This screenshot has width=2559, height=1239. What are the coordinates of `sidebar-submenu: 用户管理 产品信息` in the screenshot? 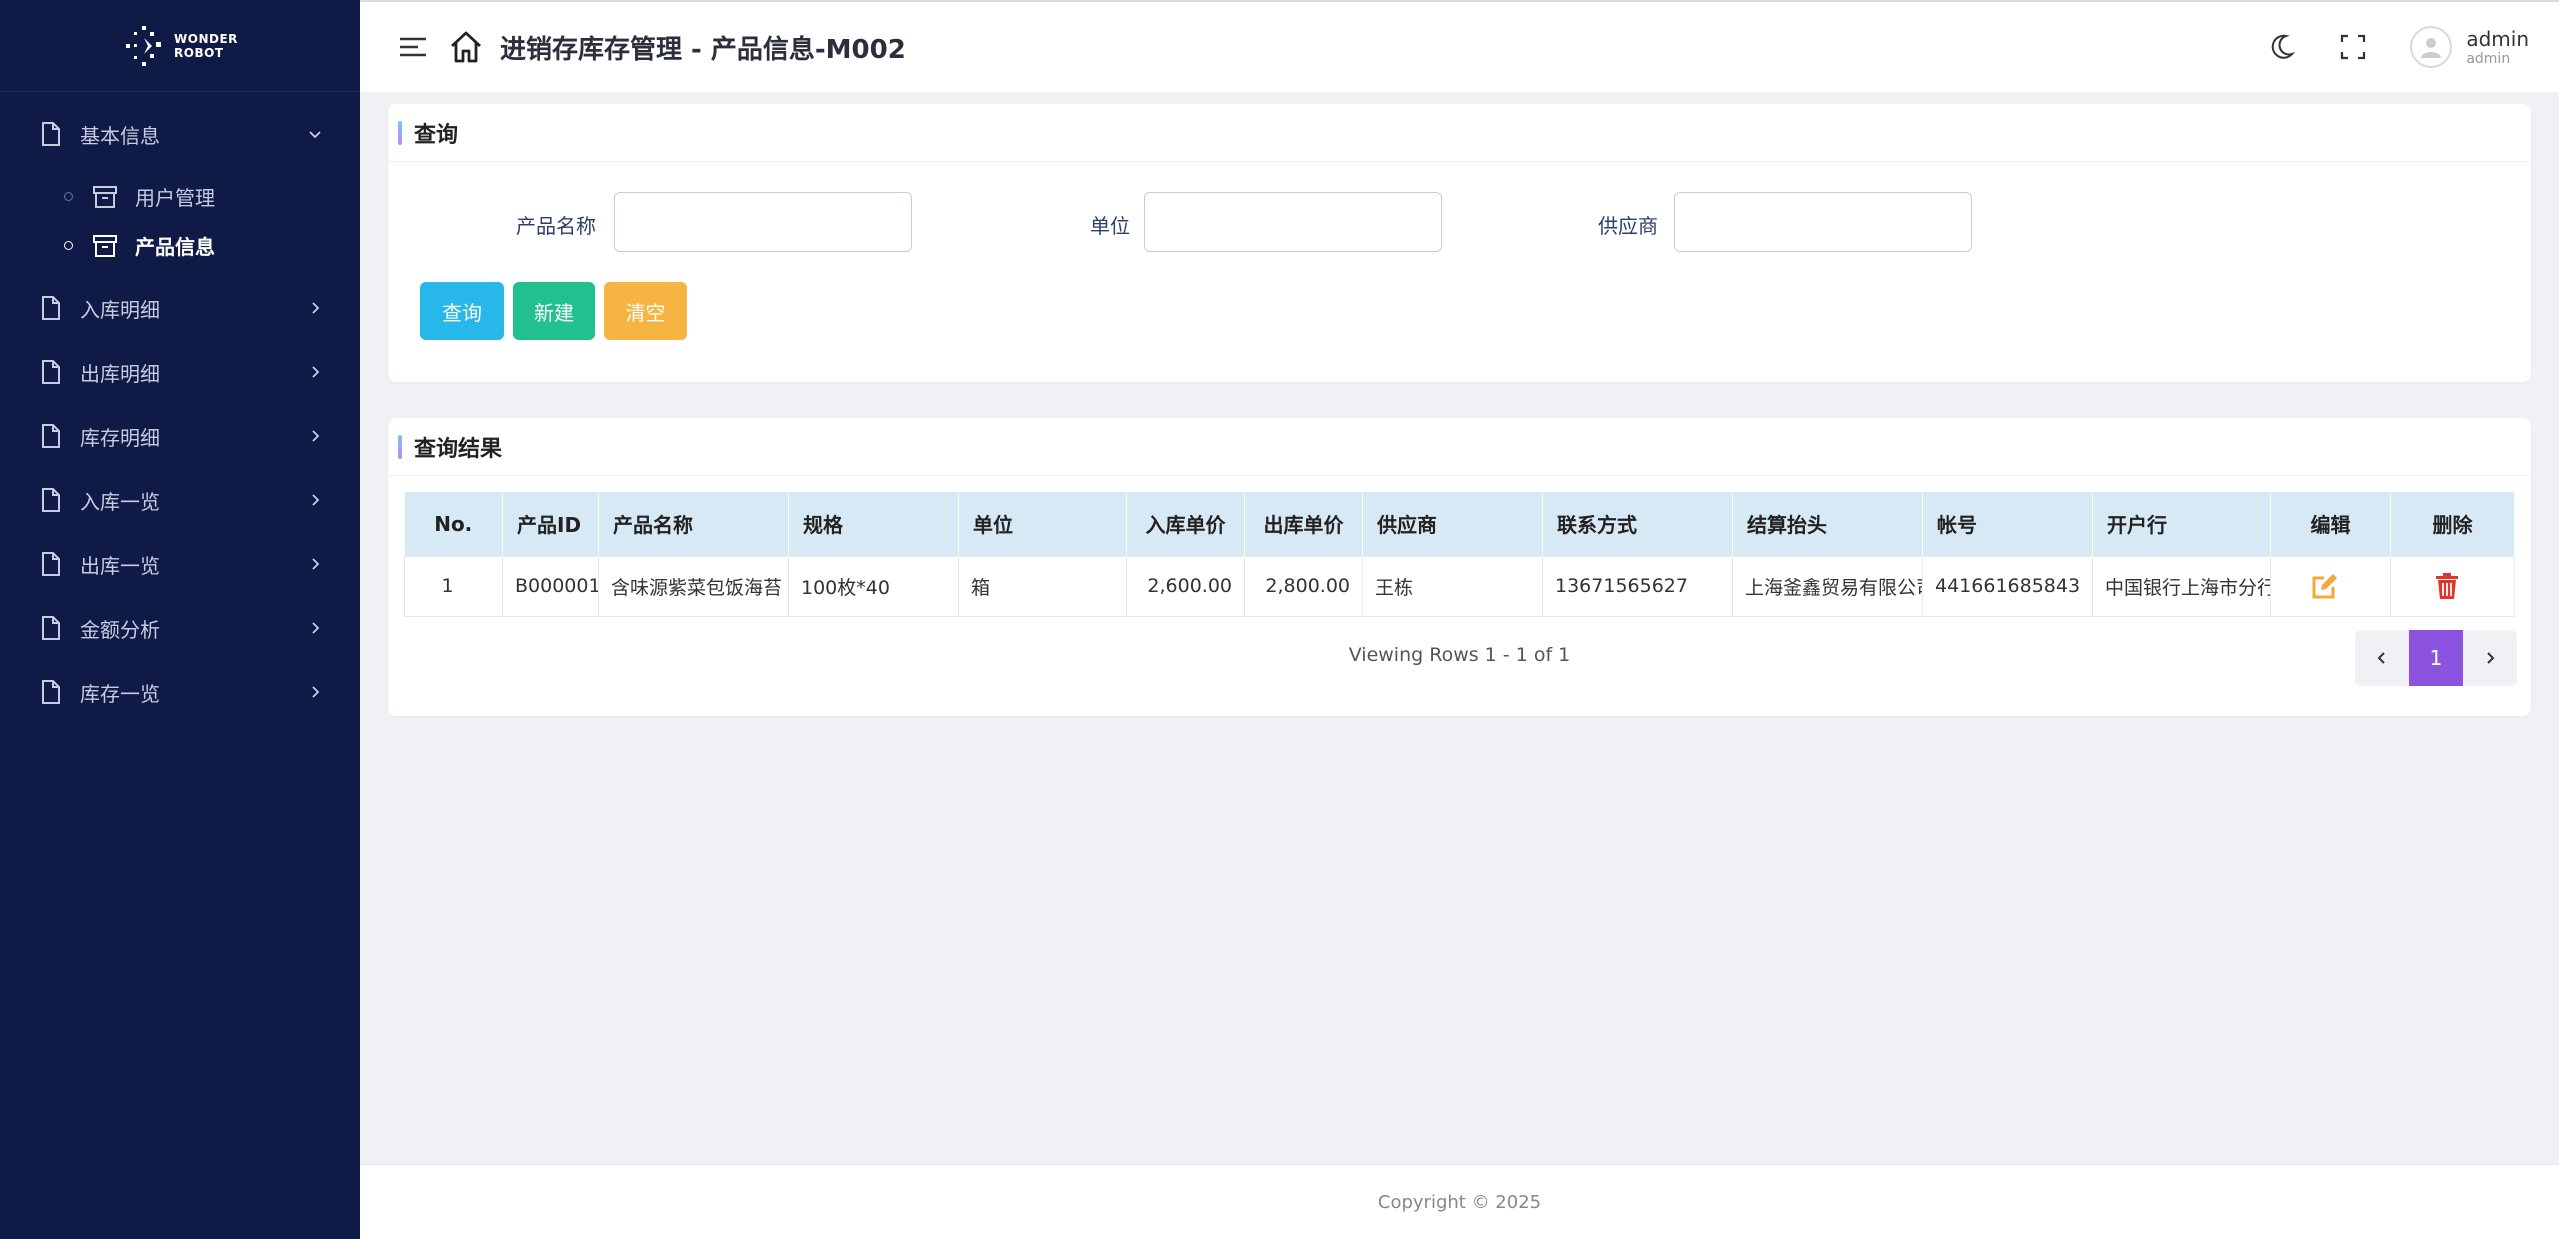 It's located at (180, 224).